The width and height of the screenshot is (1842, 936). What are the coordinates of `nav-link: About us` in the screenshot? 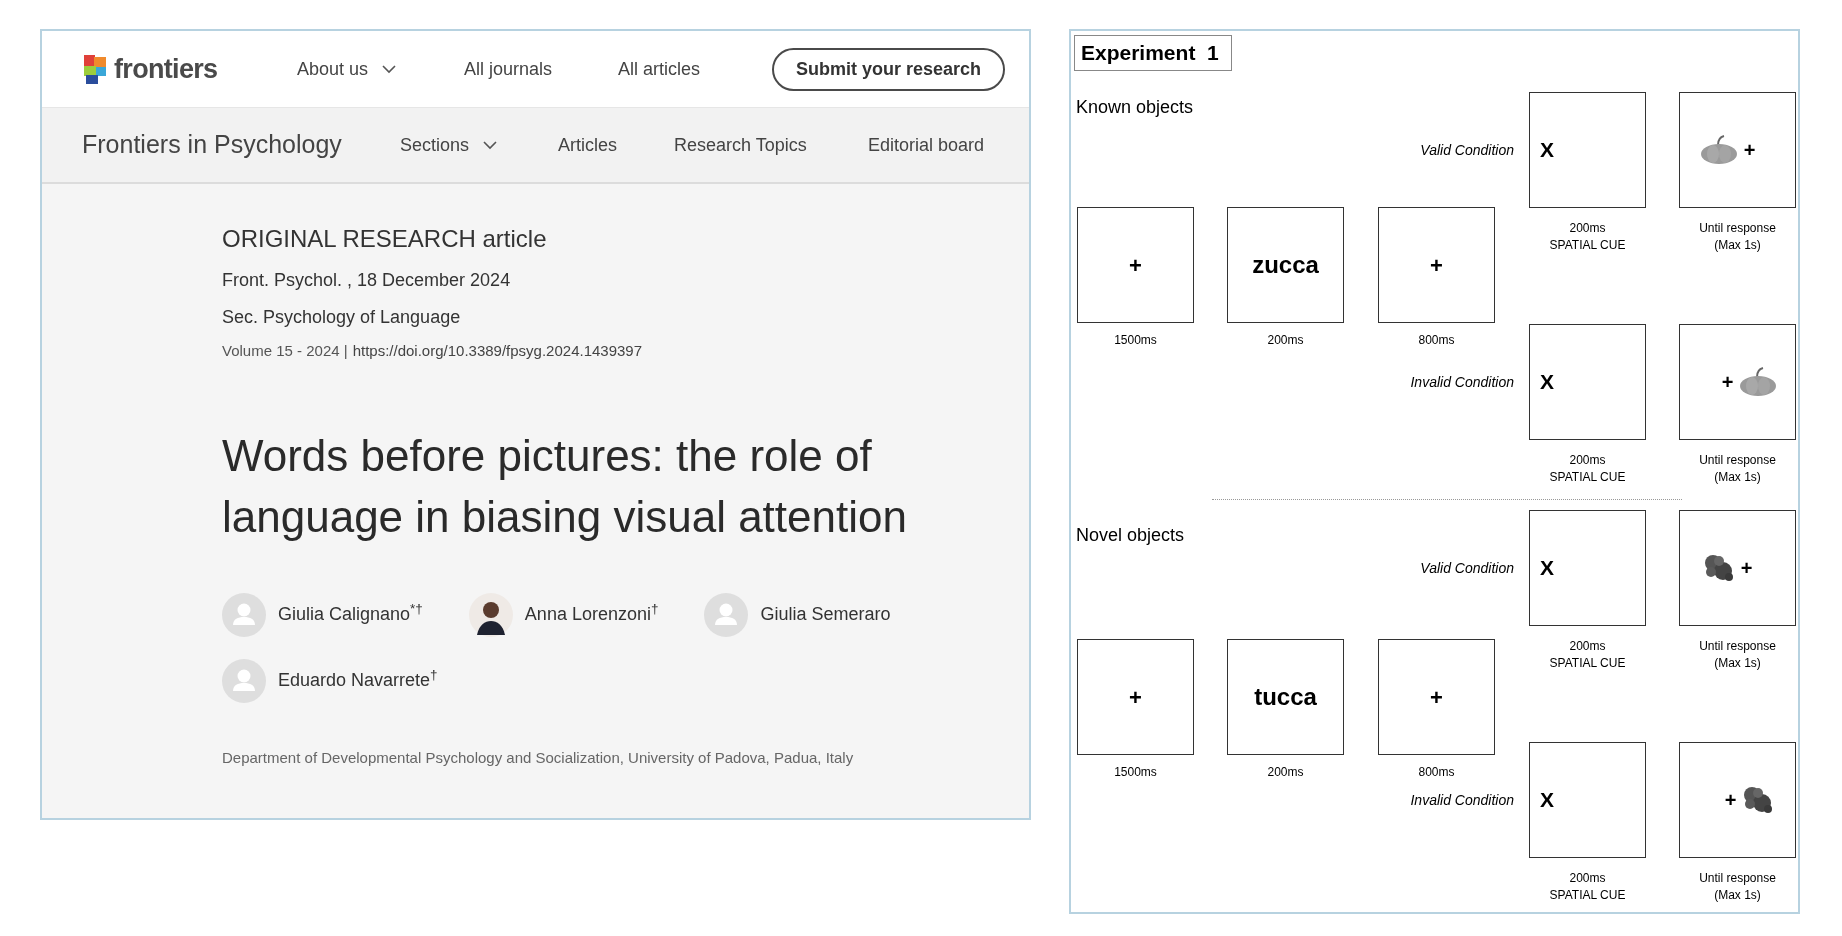 It's located at (333, 69).